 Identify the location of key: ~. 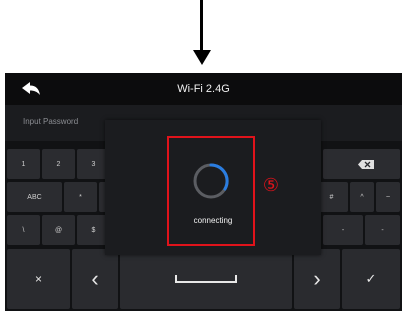
(388, 197).